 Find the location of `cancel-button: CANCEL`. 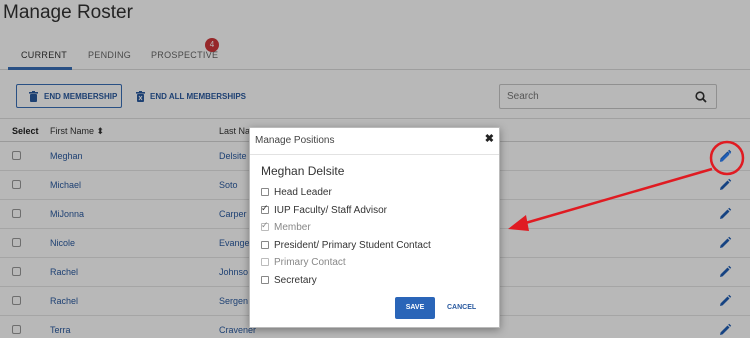

cancel-button: CANCEL is located at coordinates (461, 308).